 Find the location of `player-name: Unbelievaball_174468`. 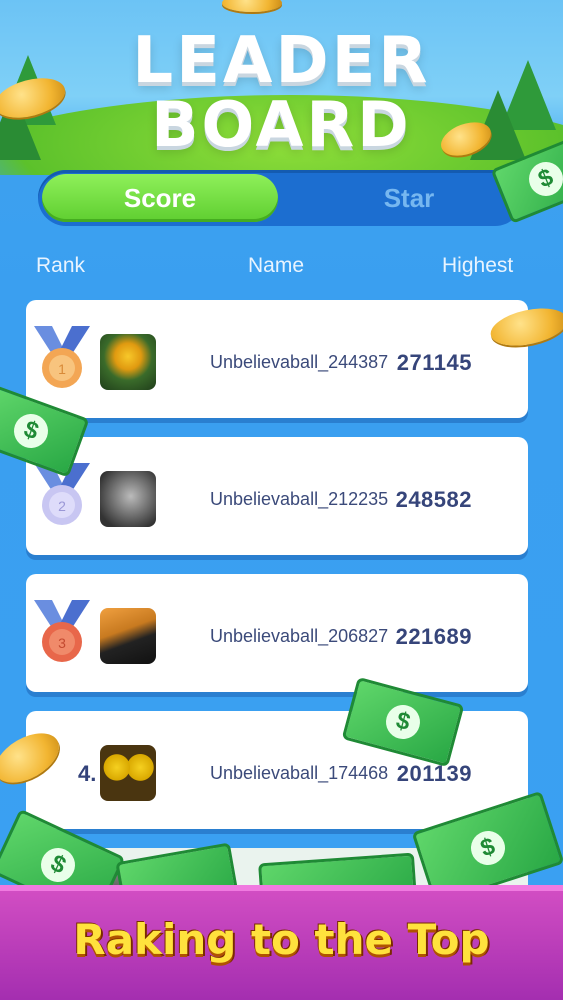

player-name: Unbelievaball_174468 is located at coordinates (299, 773).